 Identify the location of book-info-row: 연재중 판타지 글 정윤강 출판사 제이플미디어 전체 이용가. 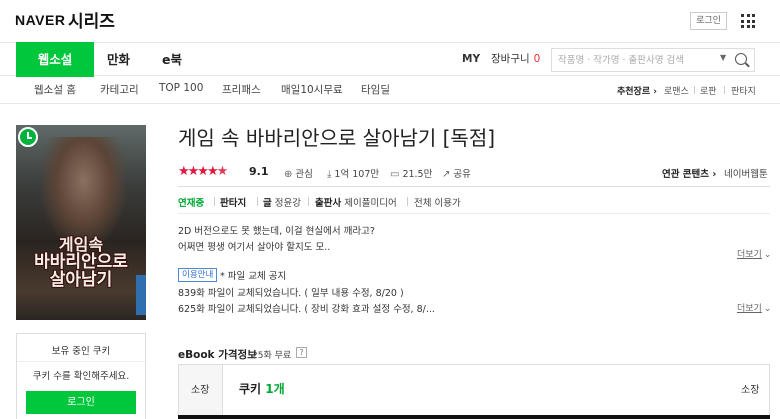
(474, 200).